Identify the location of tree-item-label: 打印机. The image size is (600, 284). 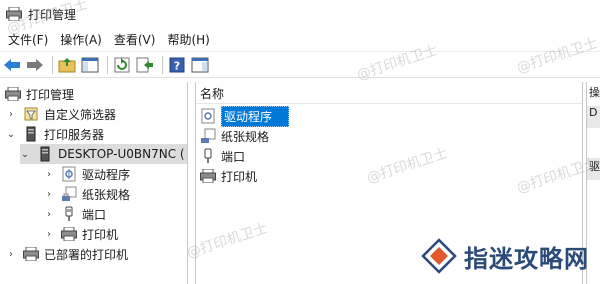
(100, 234).